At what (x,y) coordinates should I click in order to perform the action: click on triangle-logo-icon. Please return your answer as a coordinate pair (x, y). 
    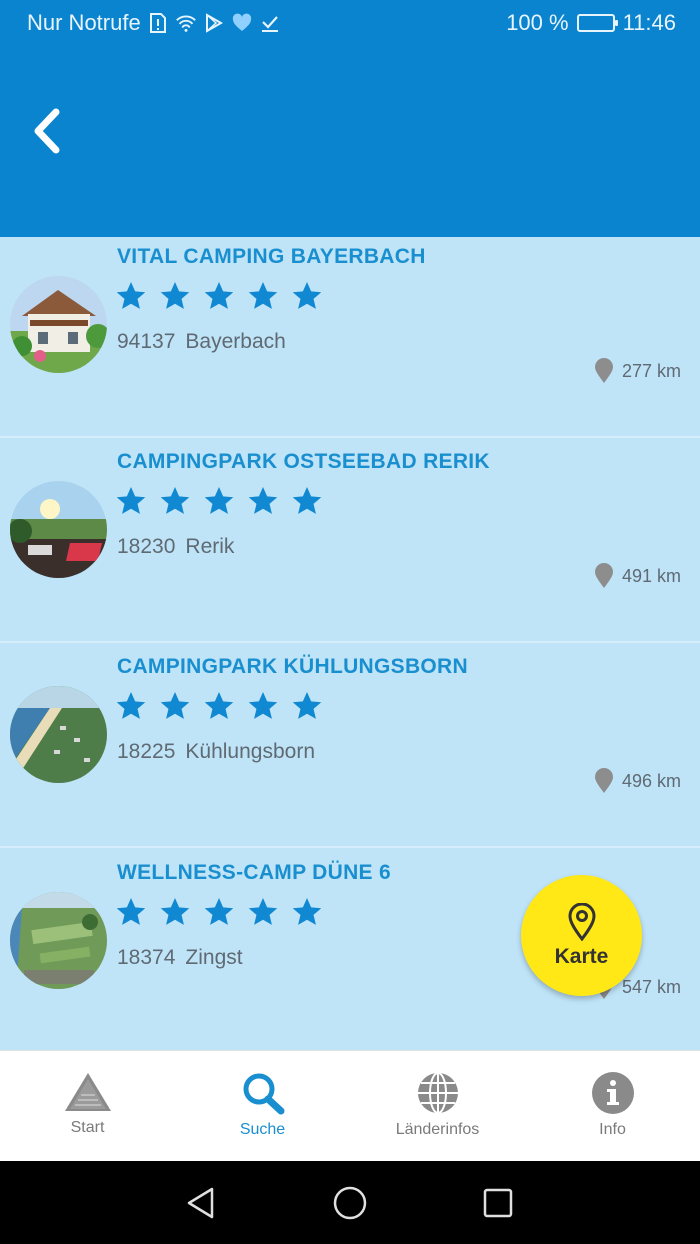
    Looking at the image, I should click on (87, 1092).